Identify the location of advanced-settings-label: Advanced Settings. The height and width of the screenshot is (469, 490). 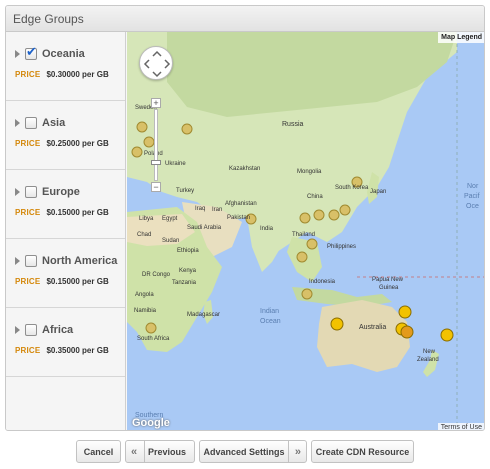
(244, 451).